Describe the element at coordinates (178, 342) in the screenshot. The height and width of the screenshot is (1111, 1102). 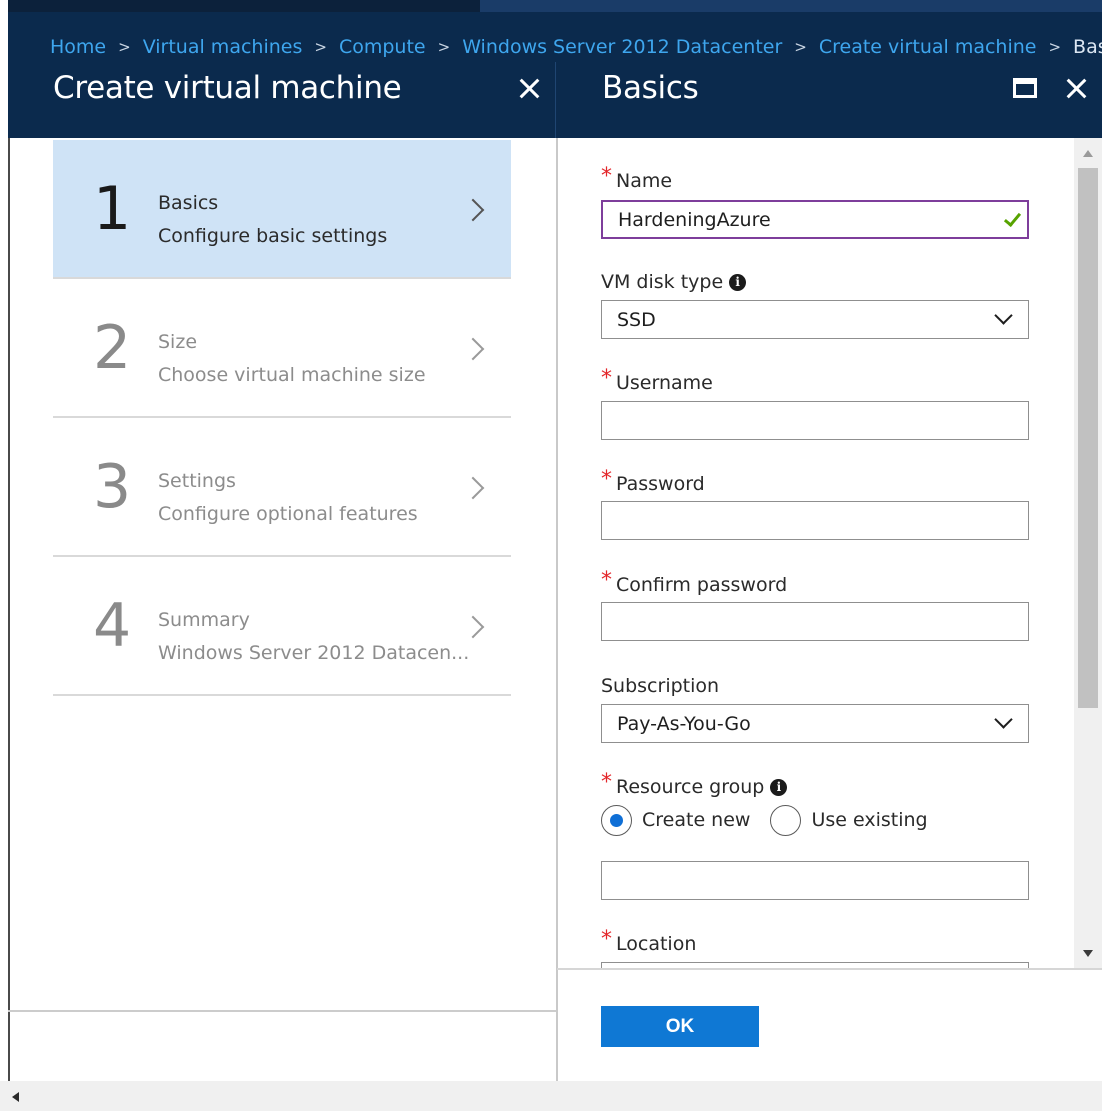
I see `step-label: Size` at that location.